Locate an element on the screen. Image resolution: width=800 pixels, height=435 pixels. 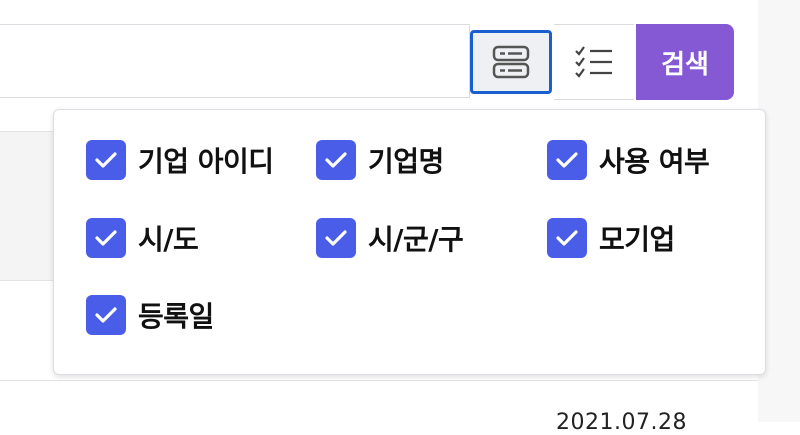
column-settings-button is located at coordinates (594, 62).